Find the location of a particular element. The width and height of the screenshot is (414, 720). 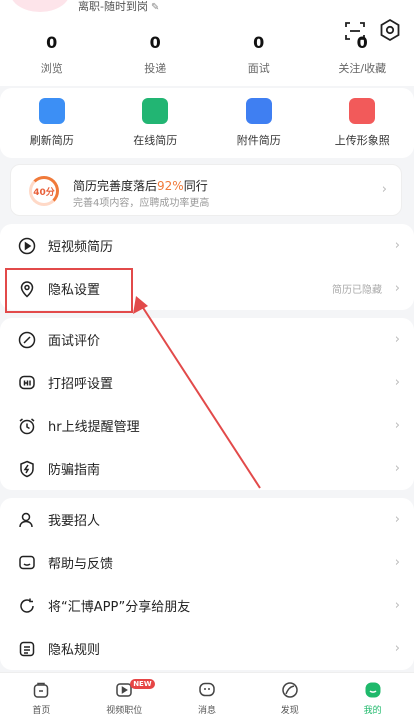

progress-percent: 92% is located at coordinates (170, 186).